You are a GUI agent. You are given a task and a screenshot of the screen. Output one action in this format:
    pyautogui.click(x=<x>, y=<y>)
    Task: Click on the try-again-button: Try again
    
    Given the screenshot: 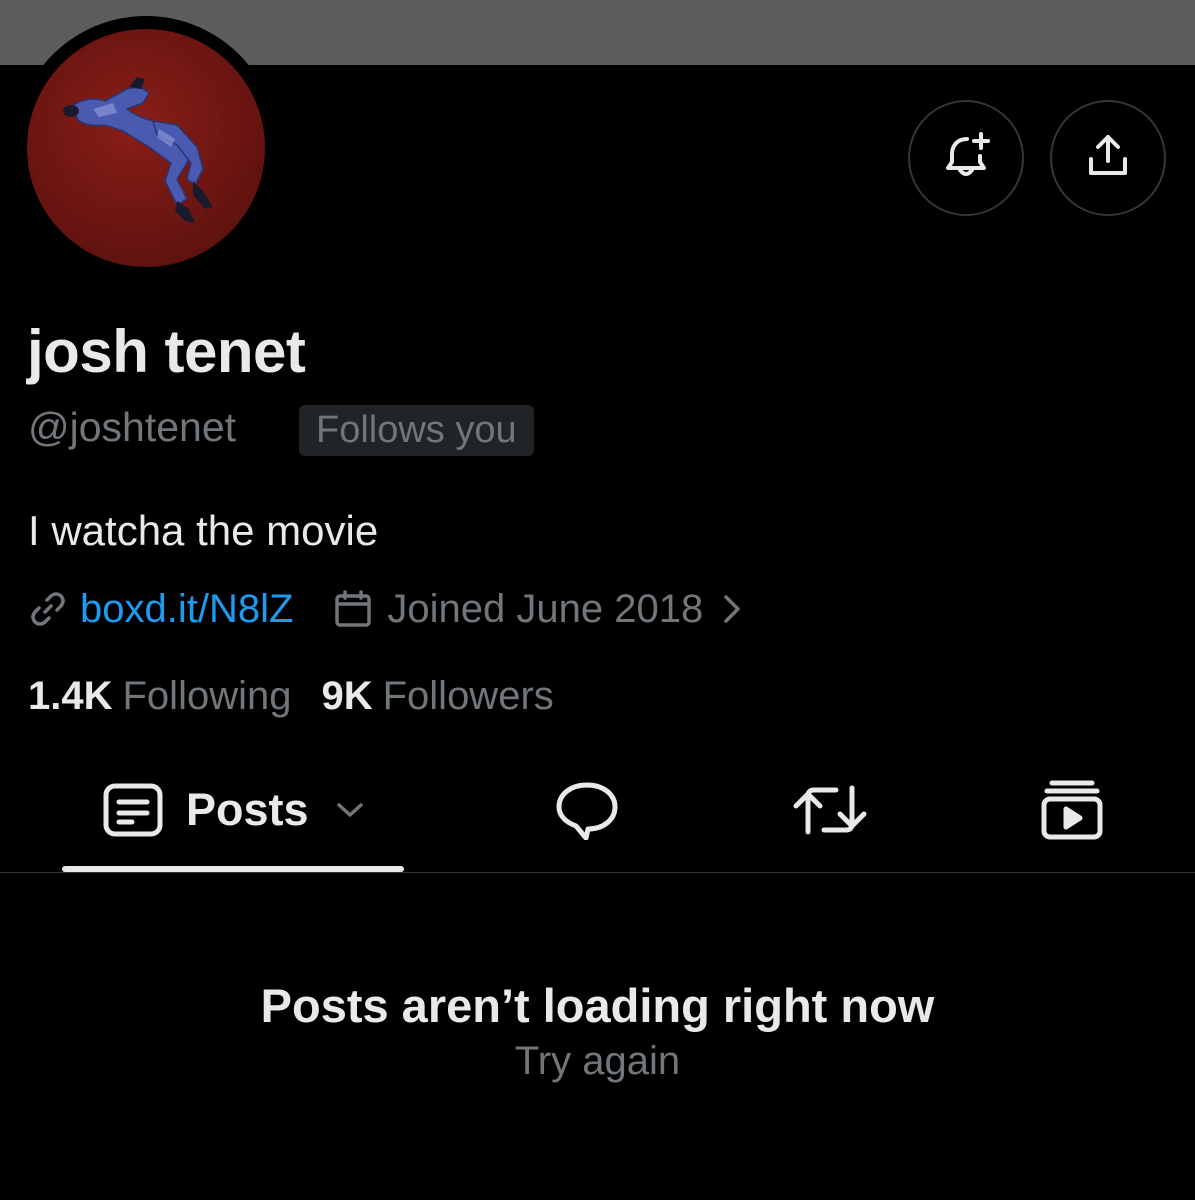 What is the action you would take?
    pyautogui.click(x=597, y=1061)
    